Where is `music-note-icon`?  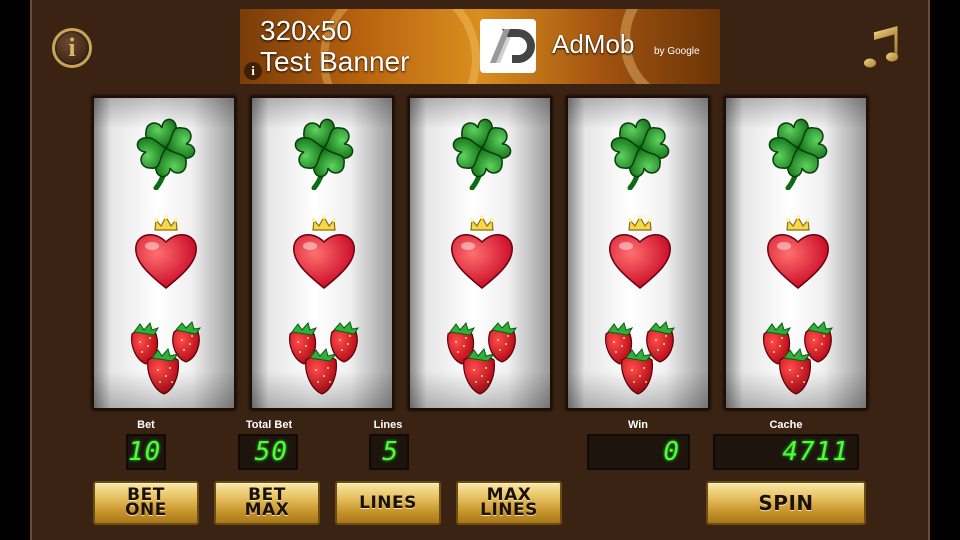
music-note-icon is located at coordinates (881, 47).